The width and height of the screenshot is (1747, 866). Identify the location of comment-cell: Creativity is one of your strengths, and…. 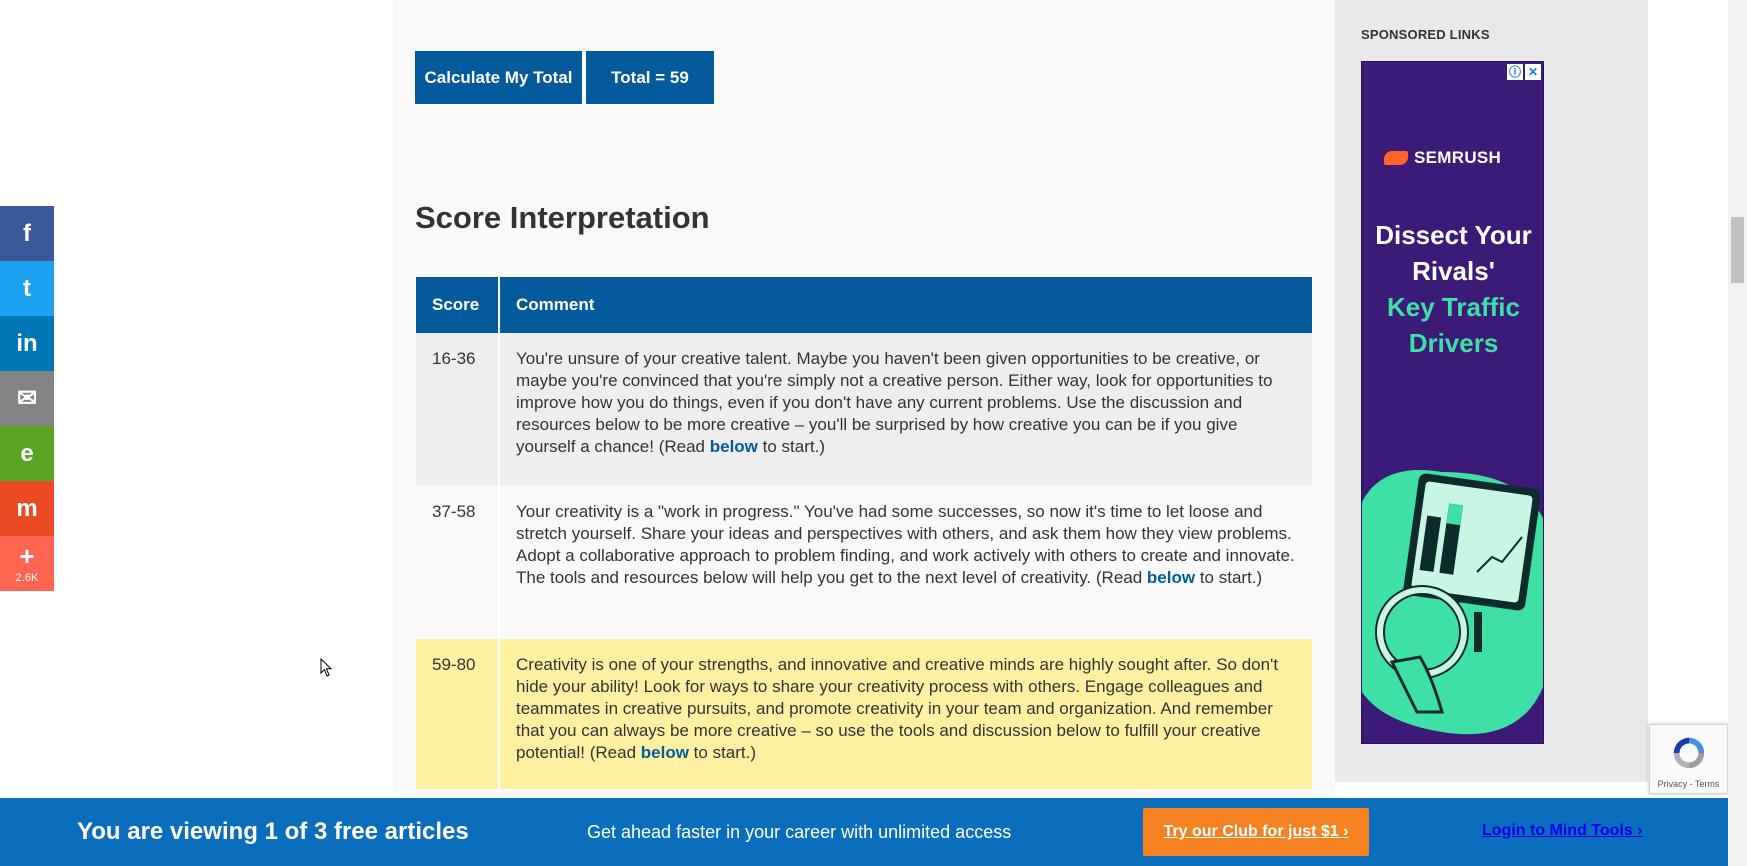
(905, 714).